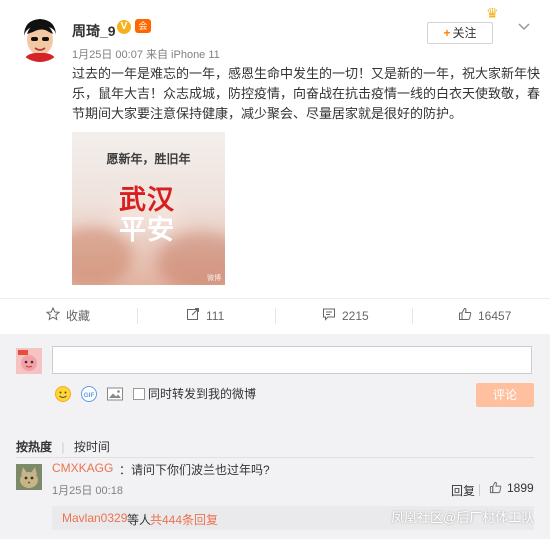 This screenshot has height=539, width=550. I want to click on comment-button: 2215, so click(345, 317).